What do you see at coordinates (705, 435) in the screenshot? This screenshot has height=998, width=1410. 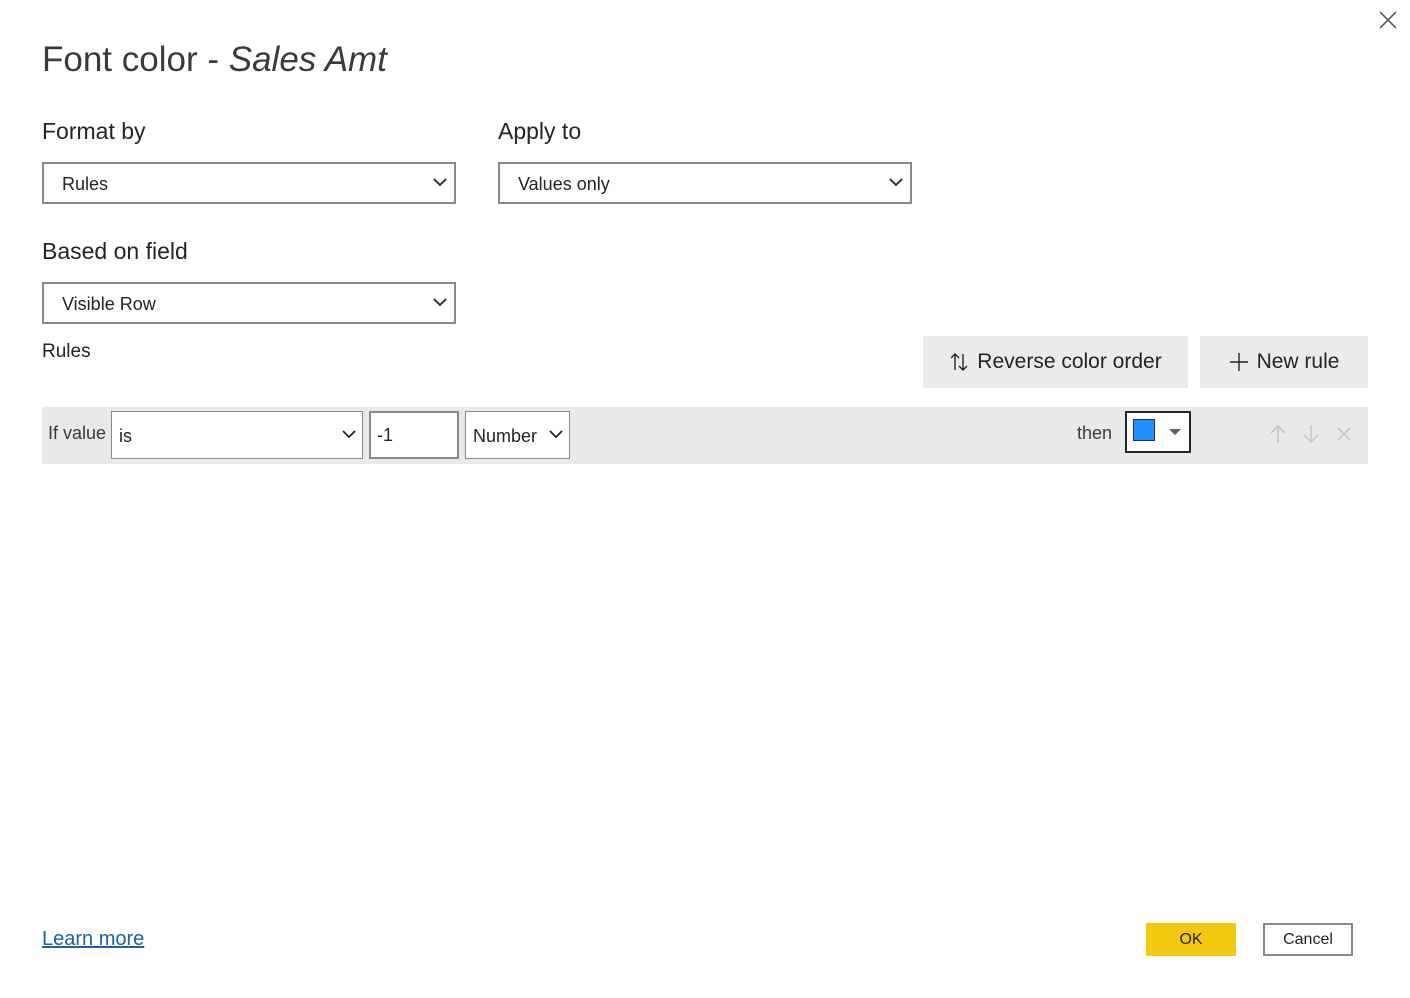 I see `rule-row: If value is Number then` at bounding box center [705, 435].